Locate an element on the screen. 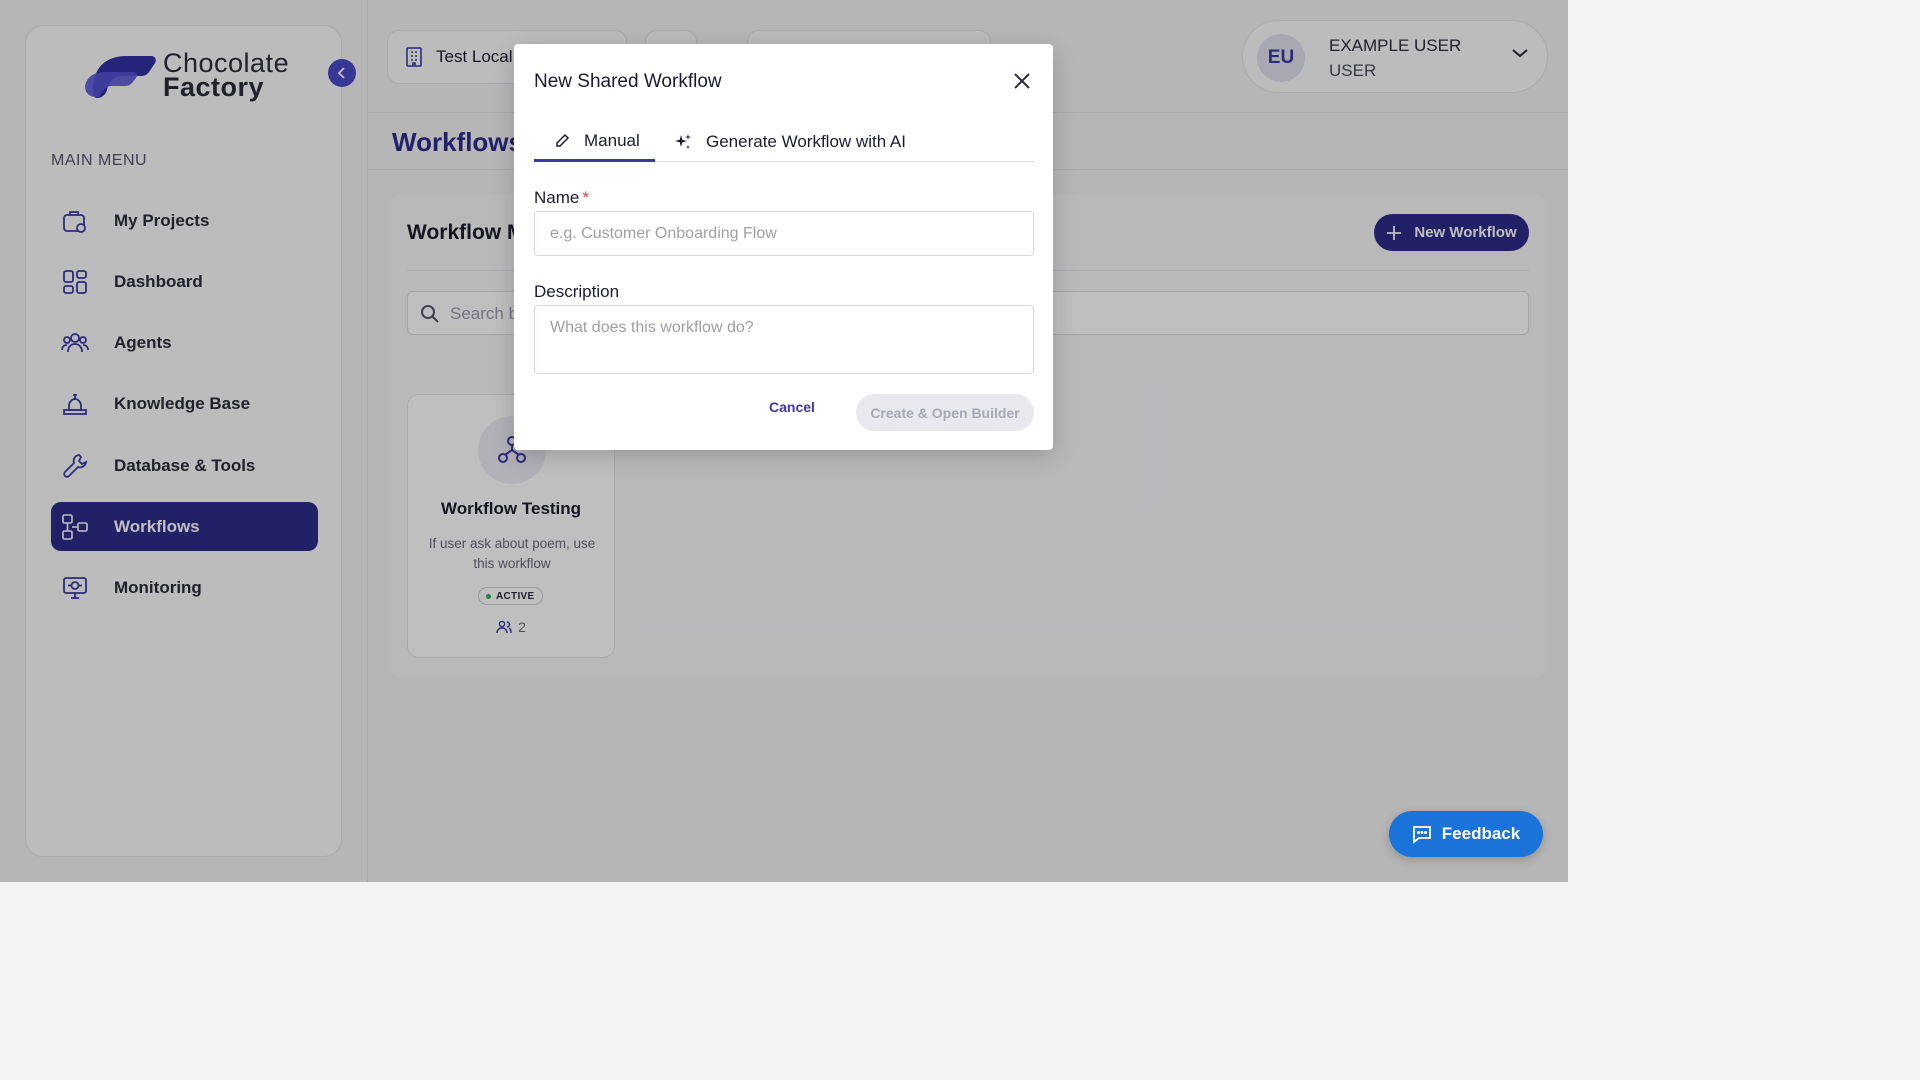 The width and height of the screenshot is (1920, 1080). dialog-tabs: Manual Generate Workflow with AI is located at coordinates (784, 142).